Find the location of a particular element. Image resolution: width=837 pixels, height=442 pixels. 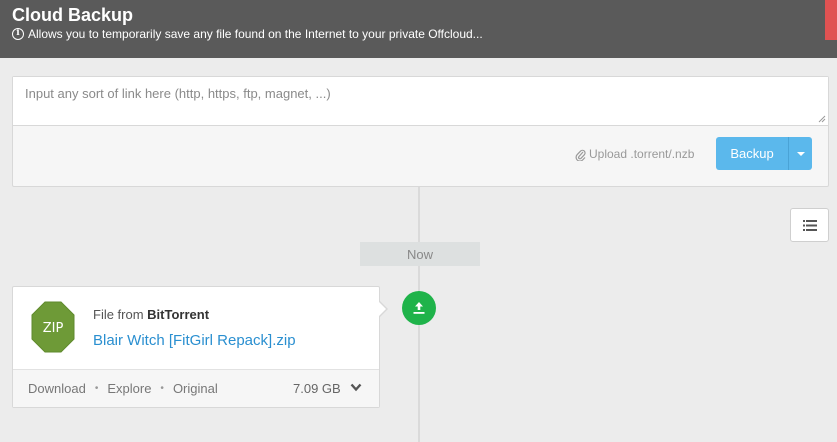

source-prefix: File from is located at coordinates (120, 314).